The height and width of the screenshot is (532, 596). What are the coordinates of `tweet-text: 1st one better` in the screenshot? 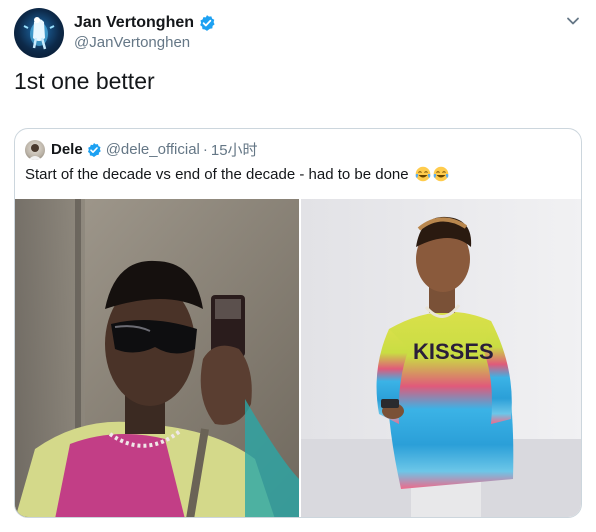 It's located at (84, 81).